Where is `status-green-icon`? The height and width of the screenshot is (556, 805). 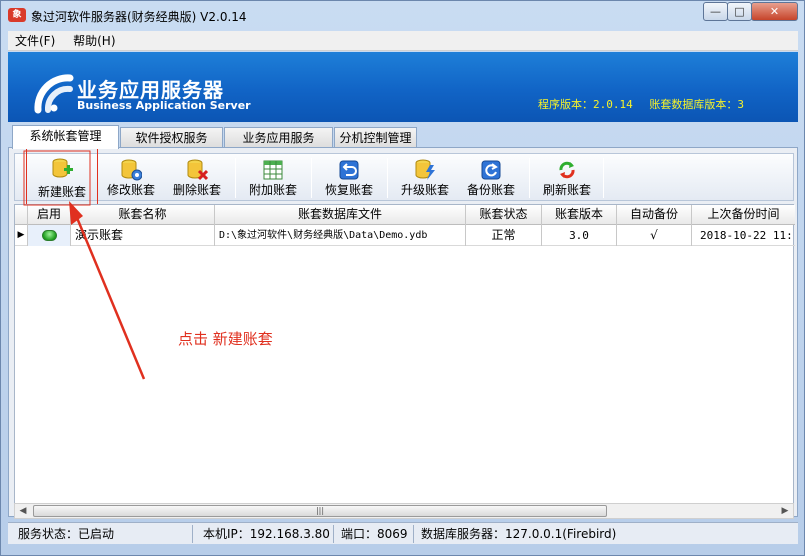
status-green-icon is located at coordinates (49, 235).